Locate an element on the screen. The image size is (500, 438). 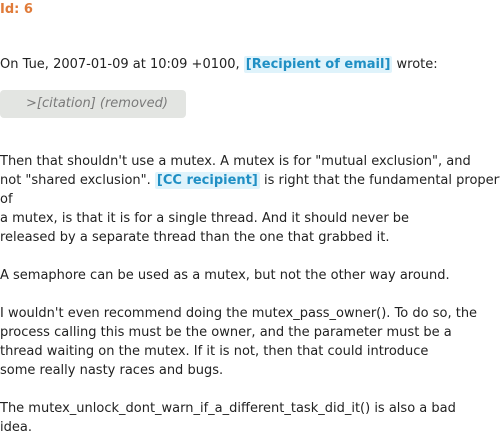
paragraph-3-line-4: some really nasty races and bugs. is located at coordinates (112, 370).